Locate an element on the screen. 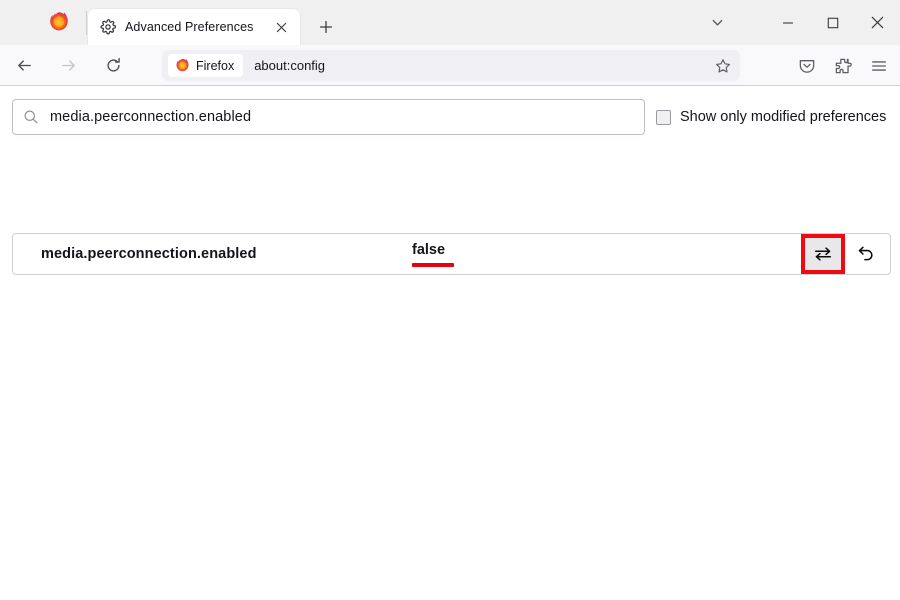 The image size is (900, 600). pocket-icon is located at coordinates (807, 66).